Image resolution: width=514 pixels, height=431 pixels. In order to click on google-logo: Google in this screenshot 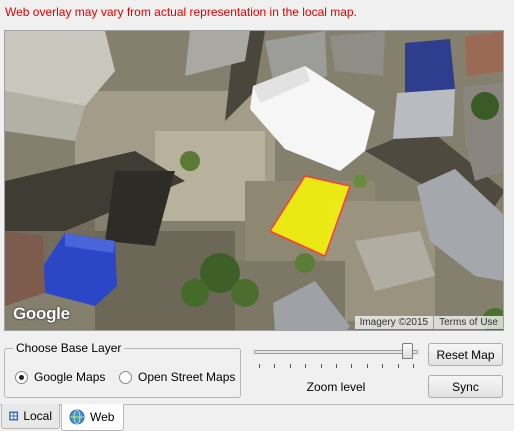, I will do `click(41, 313)`.